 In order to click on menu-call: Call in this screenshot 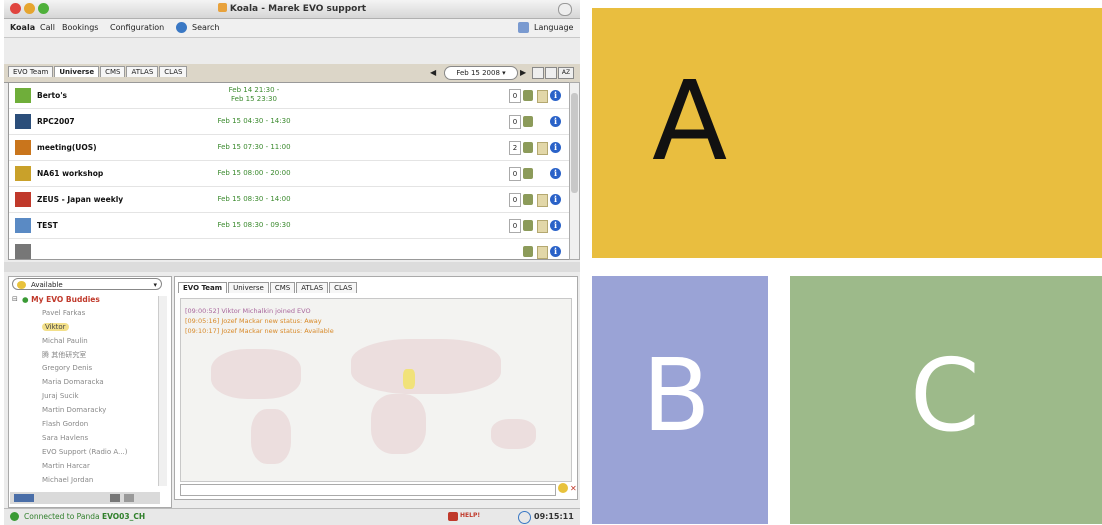, I will do `click(47, 27)`.